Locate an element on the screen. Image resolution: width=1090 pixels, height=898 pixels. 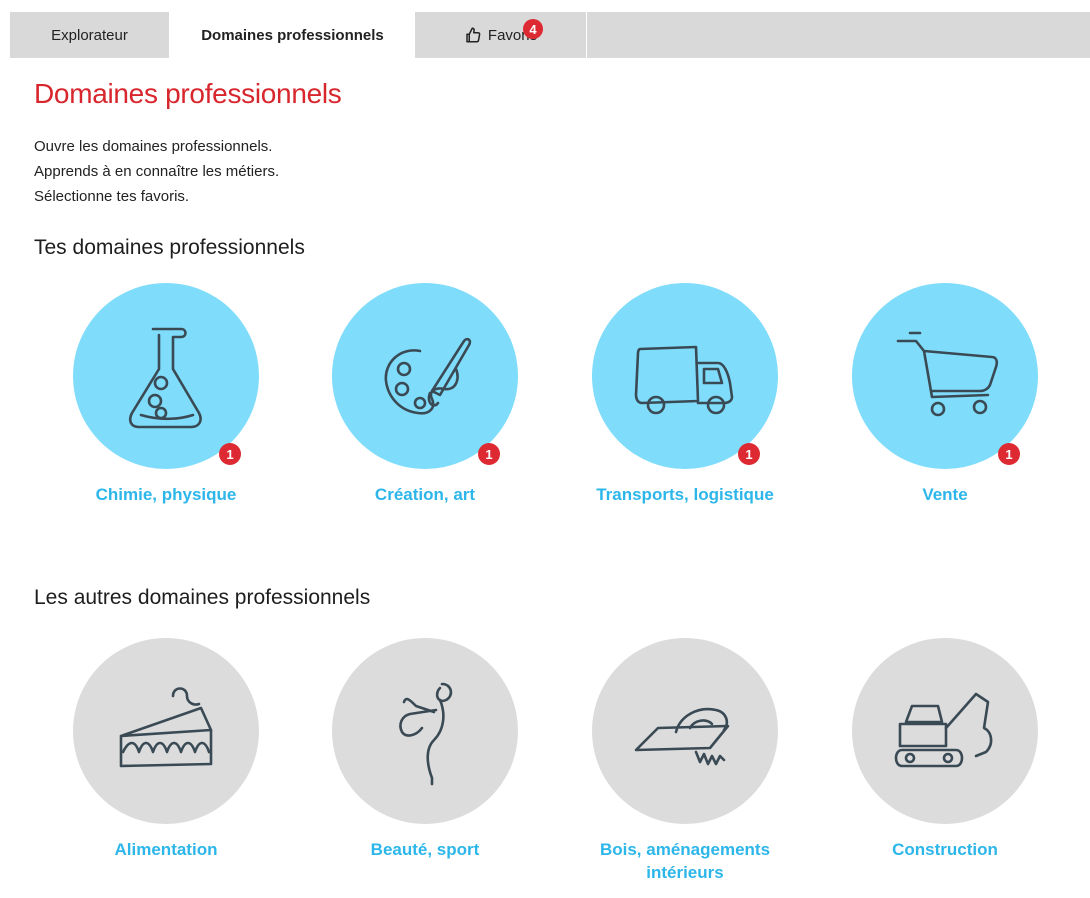
excavator-icon is located at coordinates (943, 730).